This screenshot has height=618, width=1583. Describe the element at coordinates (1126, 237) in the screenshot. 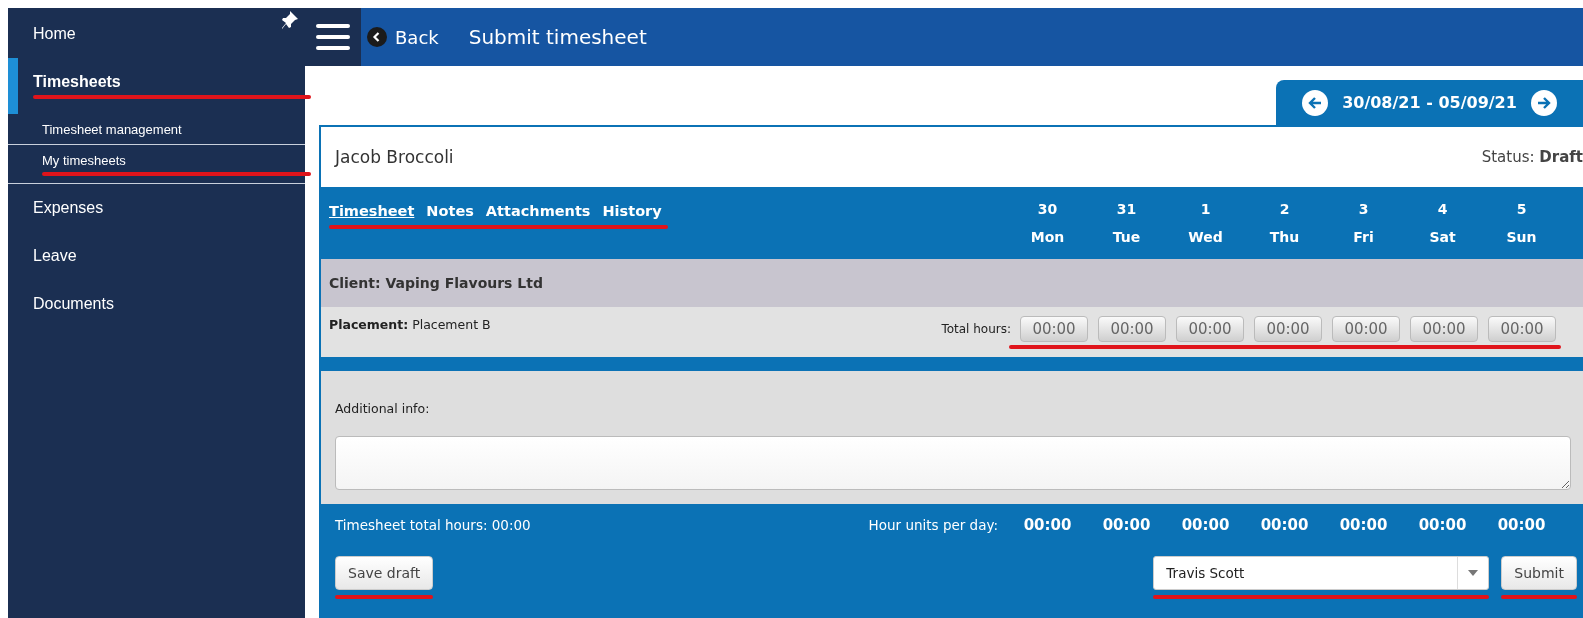

I see `day-name: Tue` at that location.